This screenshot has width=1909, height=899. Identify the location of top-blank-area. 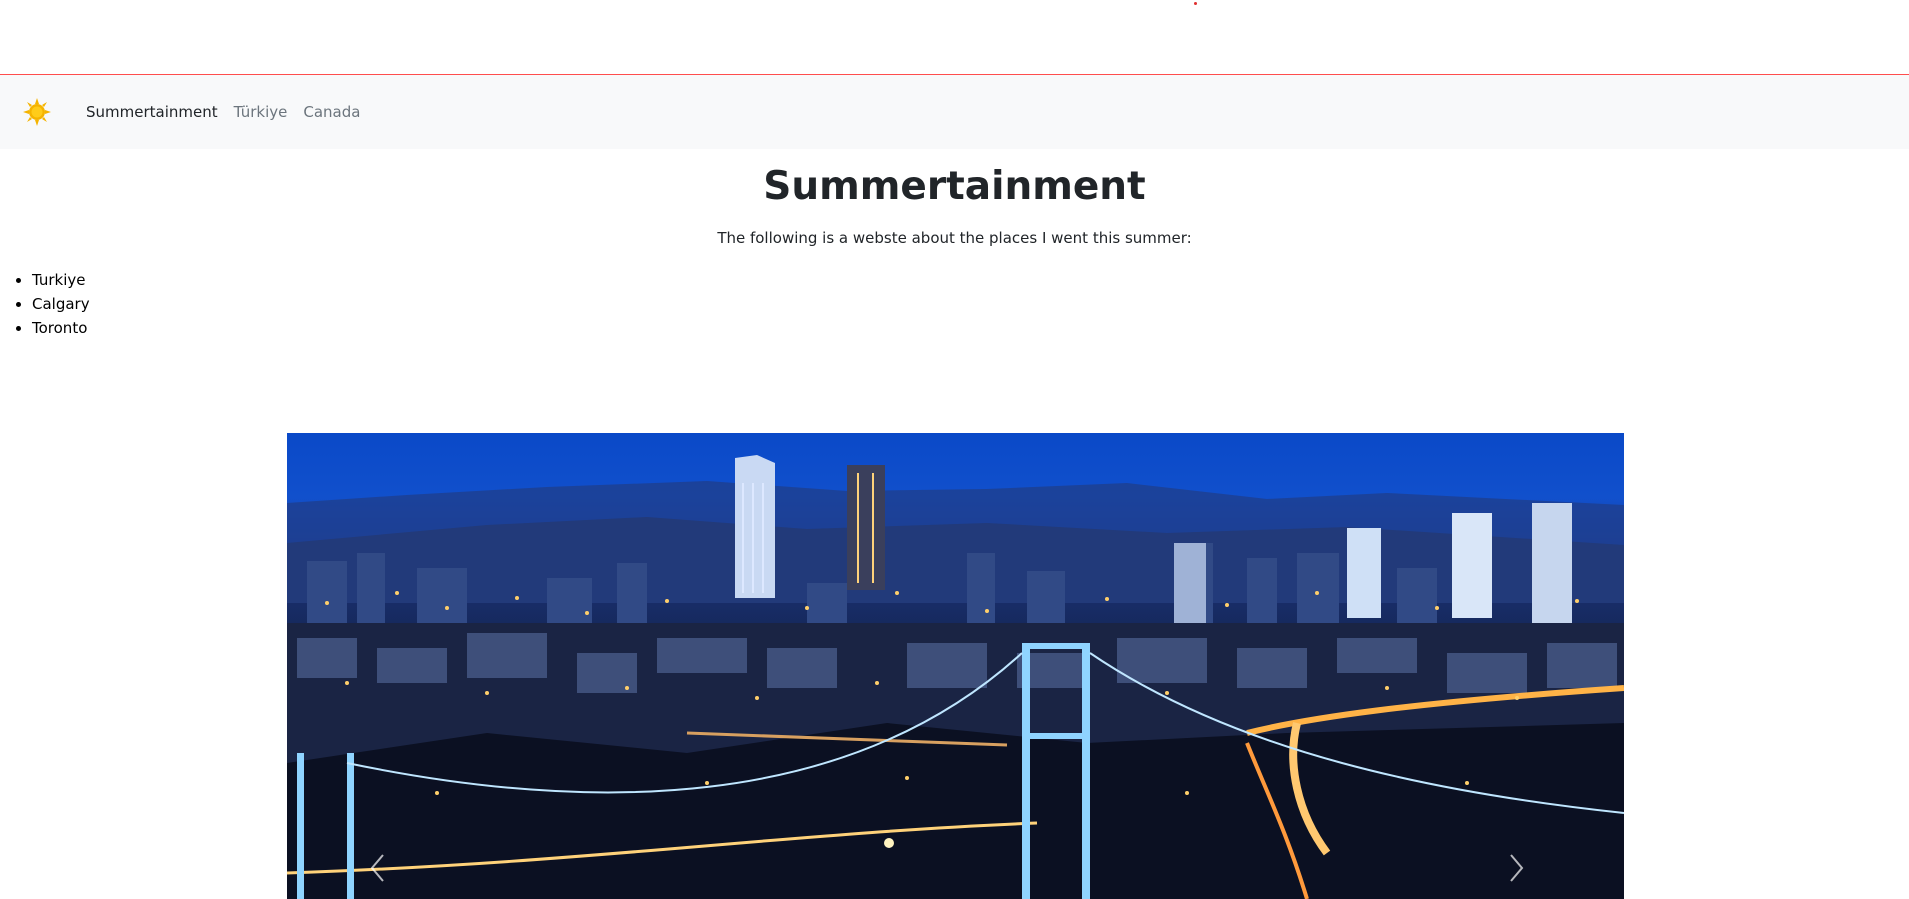
(954, 37).